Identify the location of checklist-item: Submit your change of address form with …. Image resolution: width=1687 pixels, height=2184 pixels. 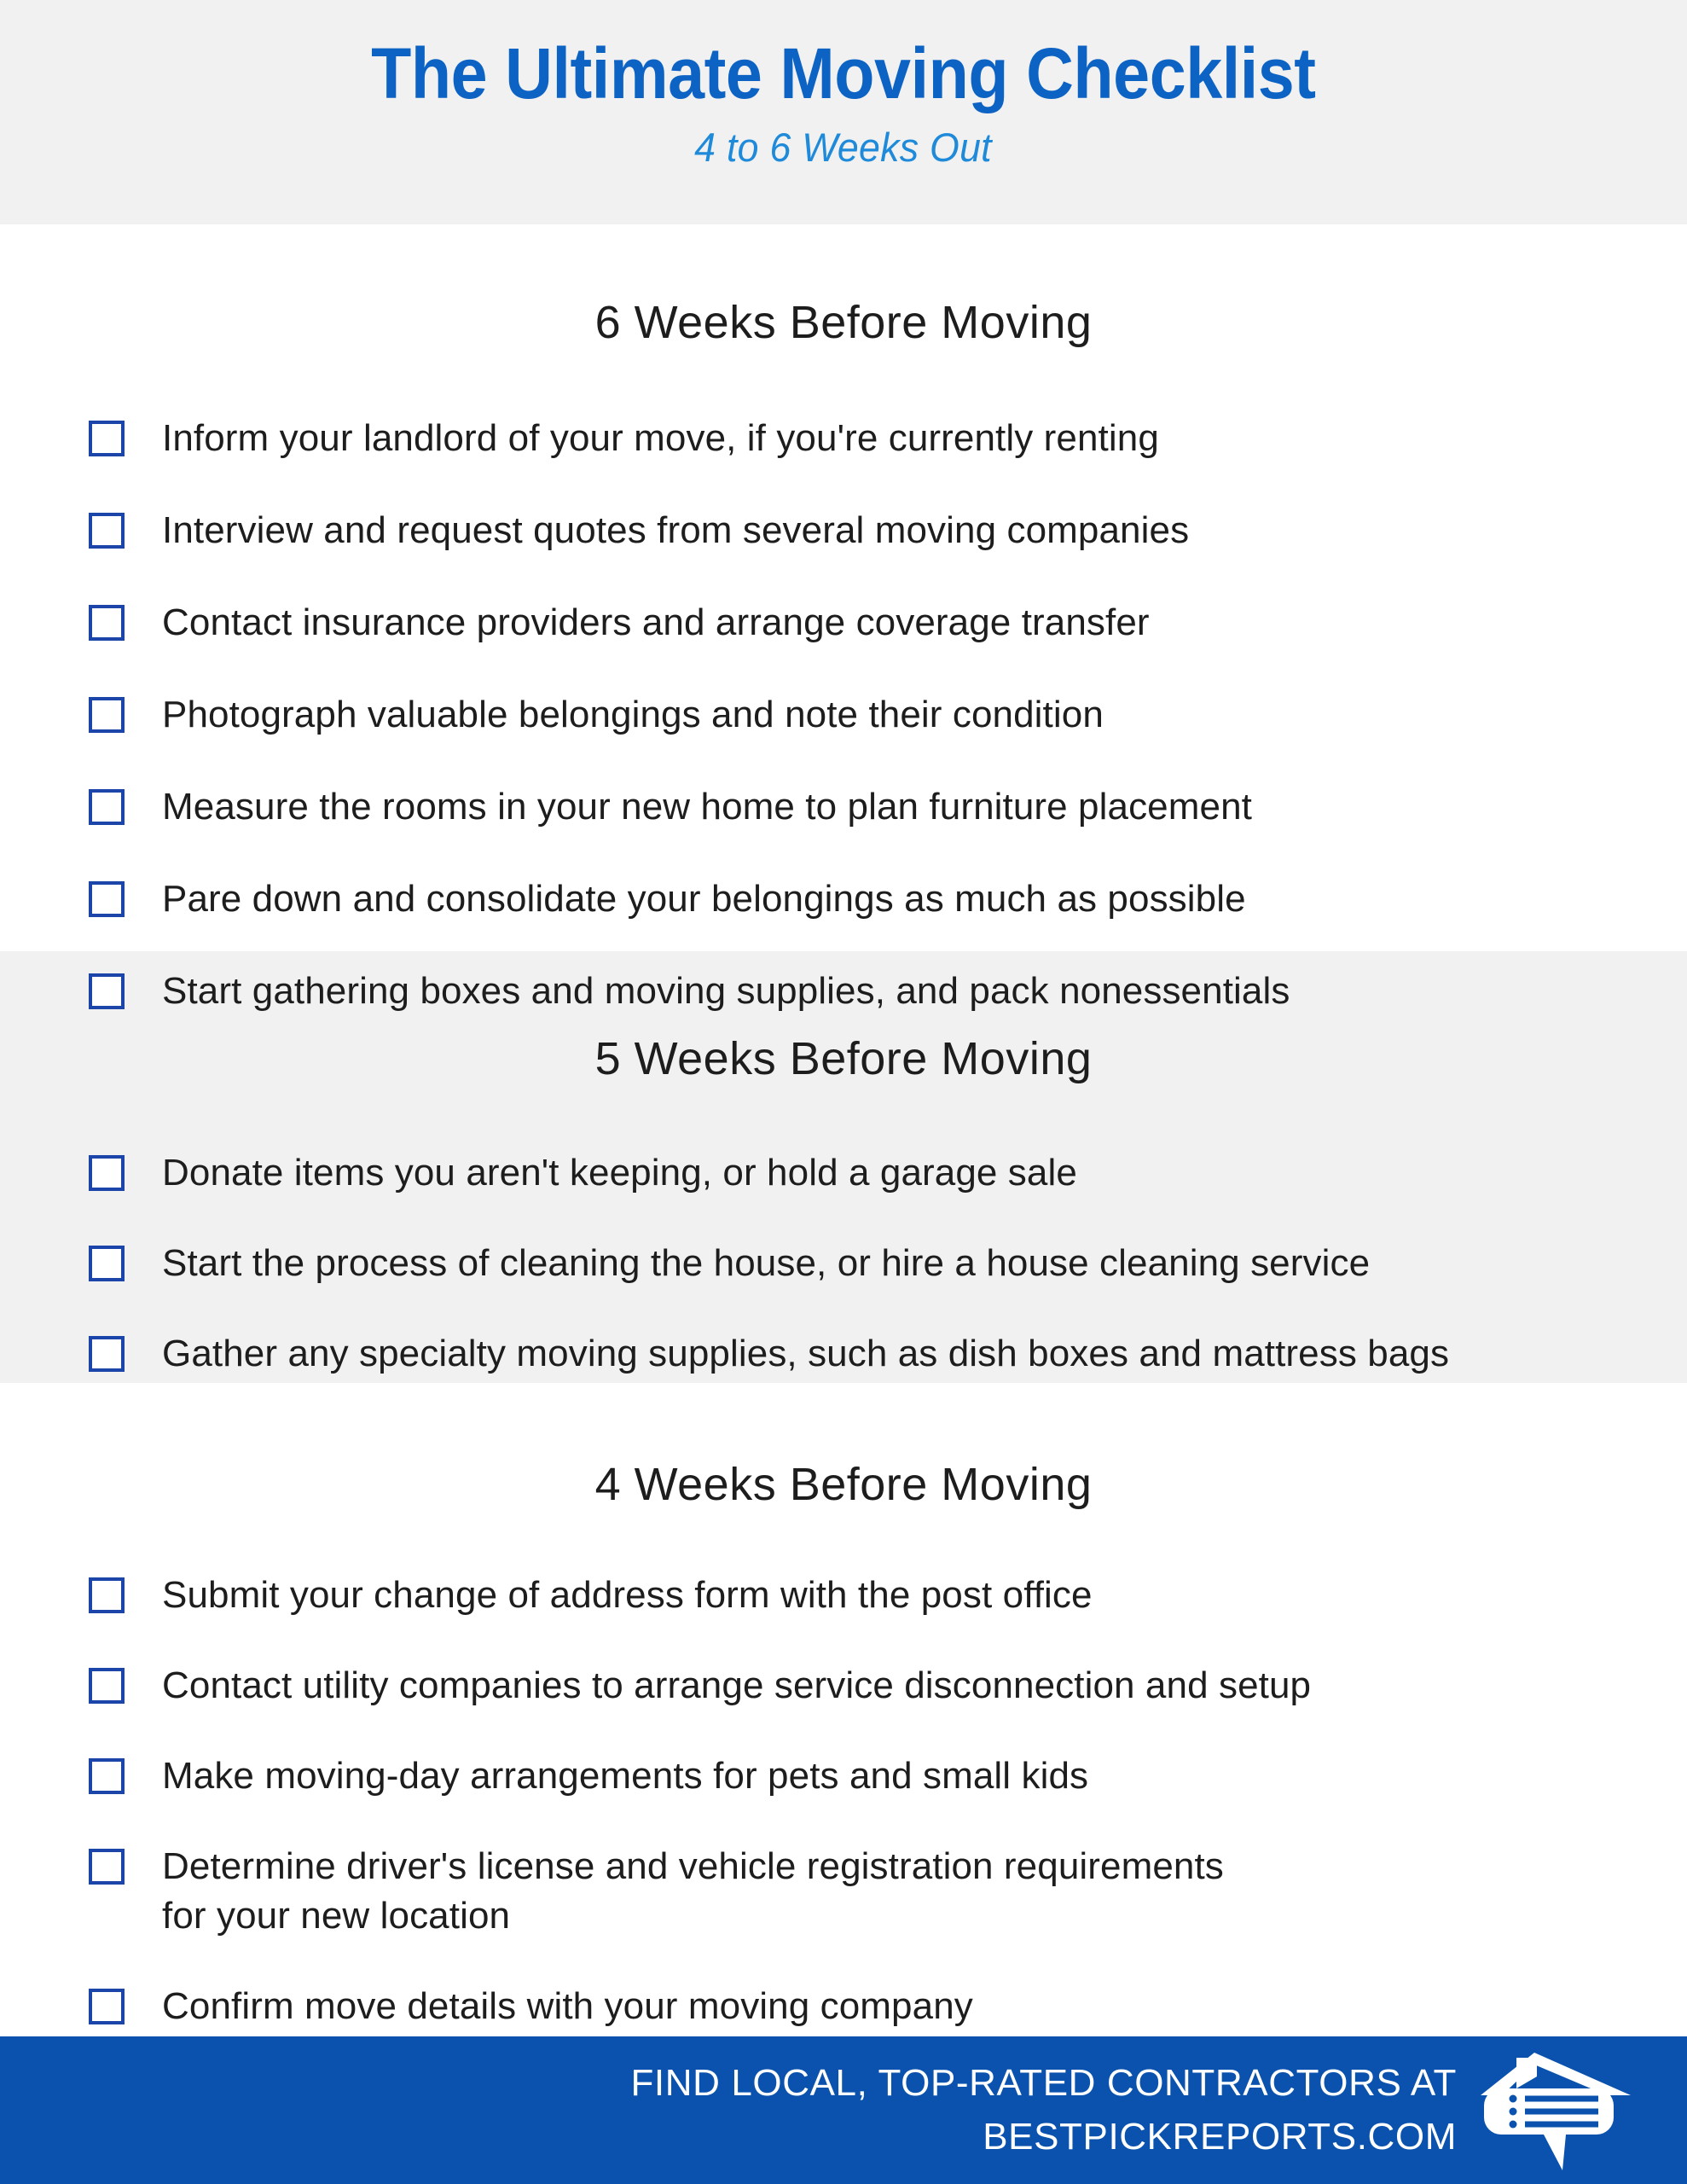
(843, 1595).